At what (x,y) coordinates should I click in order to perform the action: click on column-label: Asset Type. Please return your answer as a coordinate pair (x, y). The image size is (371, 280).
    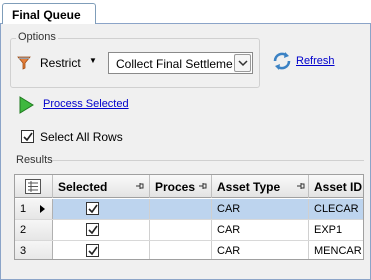
    Looking at the image, I should click on (249, 187).